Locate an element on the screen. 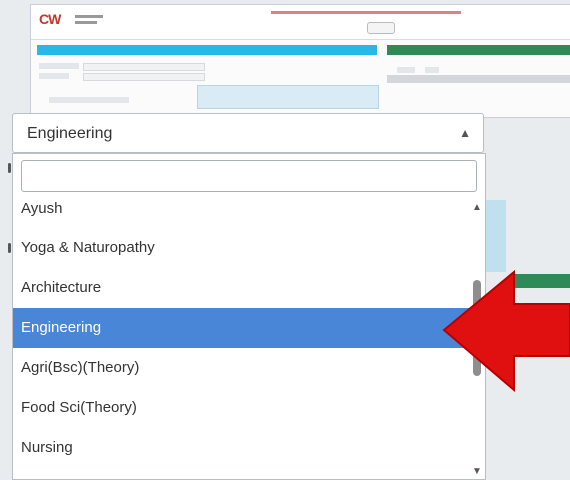  triangle-down-icon: ▼ is located at coordinates (477, 471).